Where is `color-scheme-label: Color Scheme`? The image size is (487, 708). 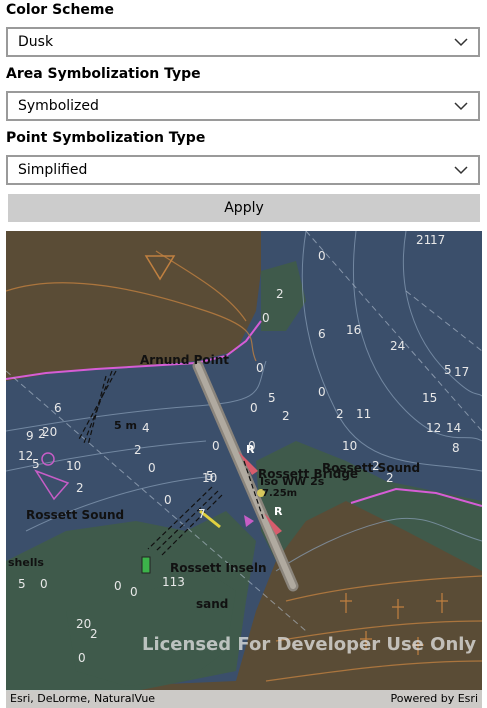
color-scheme-label: Color Scheme is located at coordinates (60, 10).